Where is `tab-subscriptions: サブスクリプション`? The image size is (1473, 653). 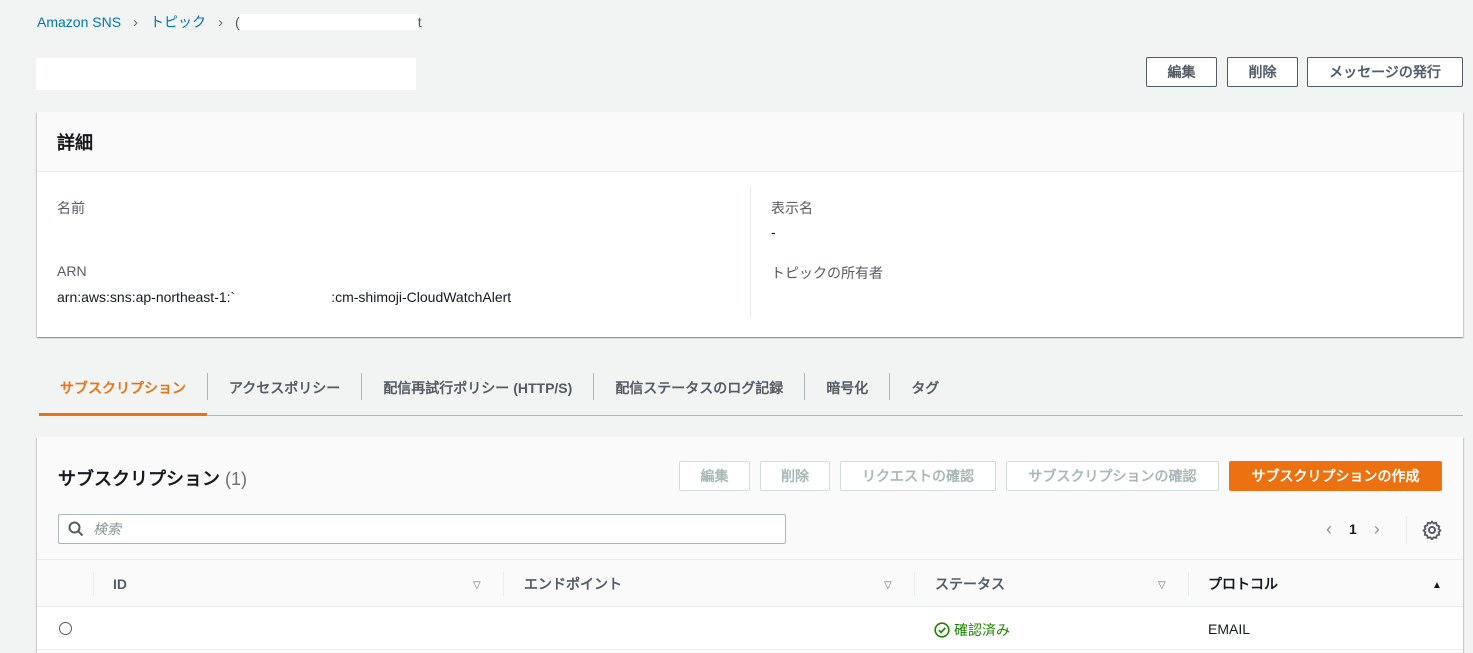 tab-subscriptions: サブスクリプション is located at coordinates (123, 388).